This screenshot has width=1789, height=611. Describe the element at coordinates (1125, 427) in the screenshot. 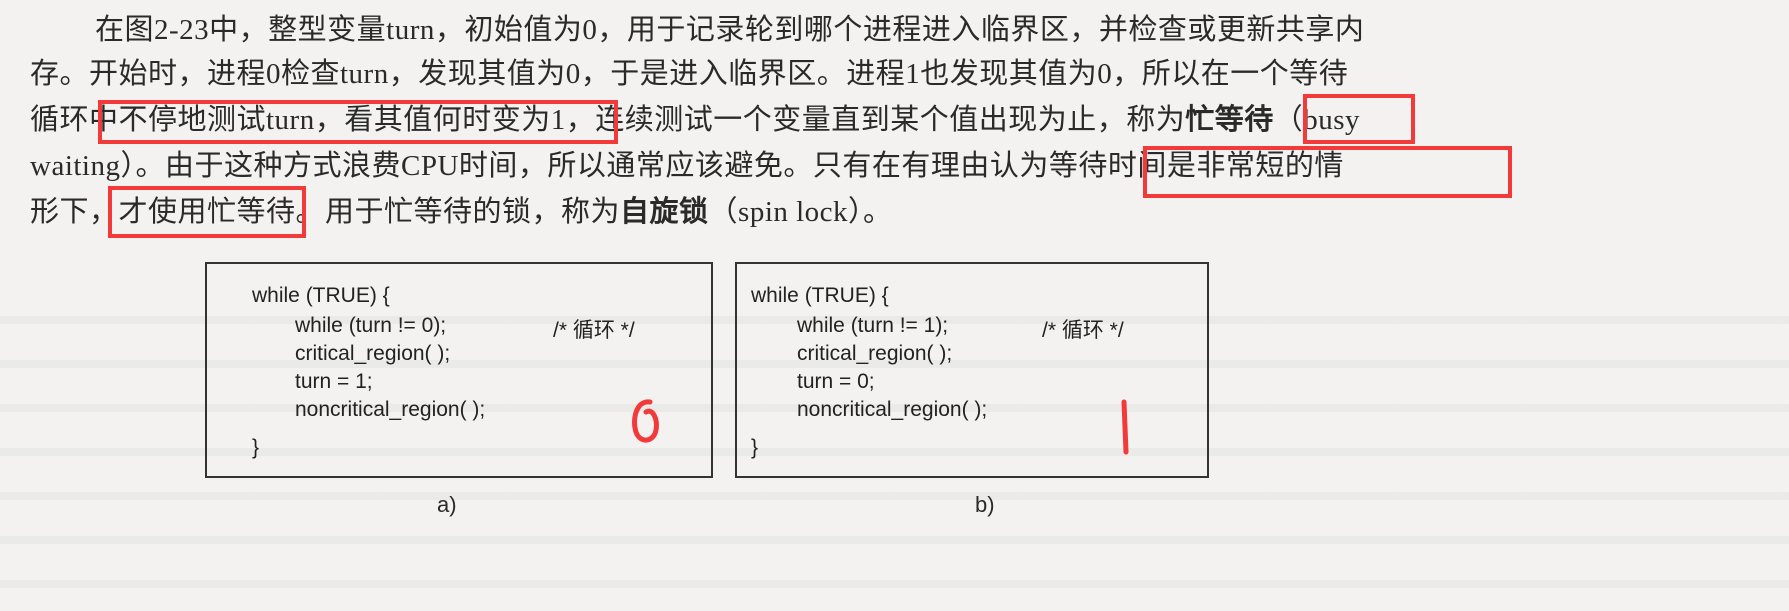

I see `red-line-mark` at that location.